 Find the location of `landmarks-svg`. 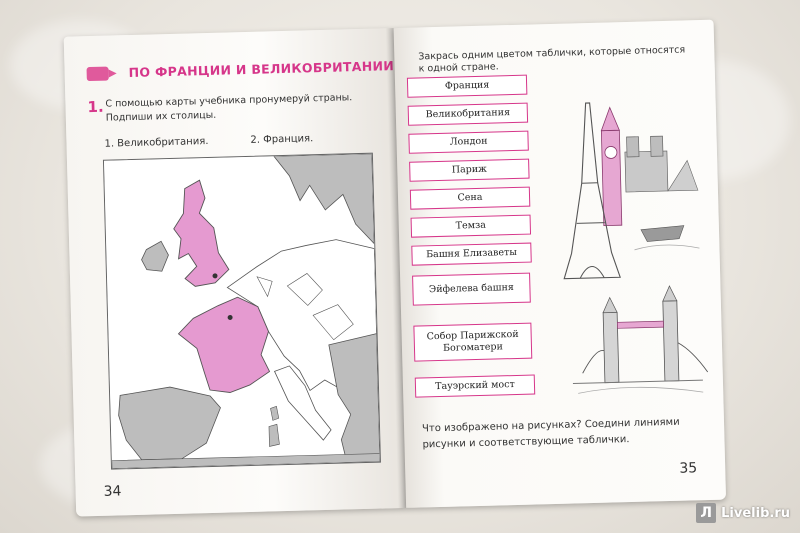

landmarks-svg is located at coordinates (636, 248).